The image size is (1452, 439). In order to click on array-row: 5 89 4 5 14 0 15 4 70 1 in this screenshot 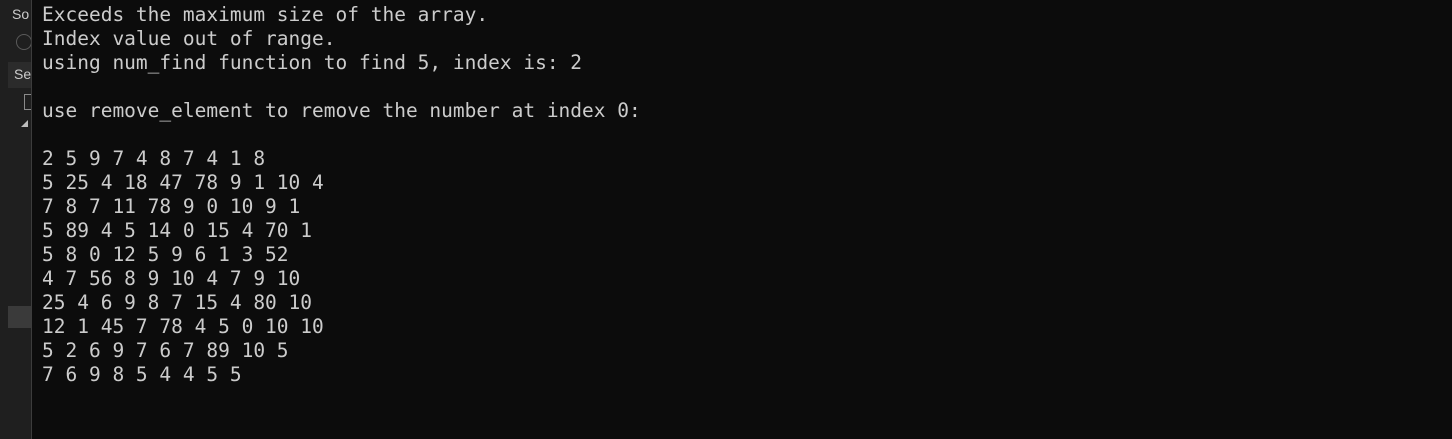, I will do `click(177, 230)`.